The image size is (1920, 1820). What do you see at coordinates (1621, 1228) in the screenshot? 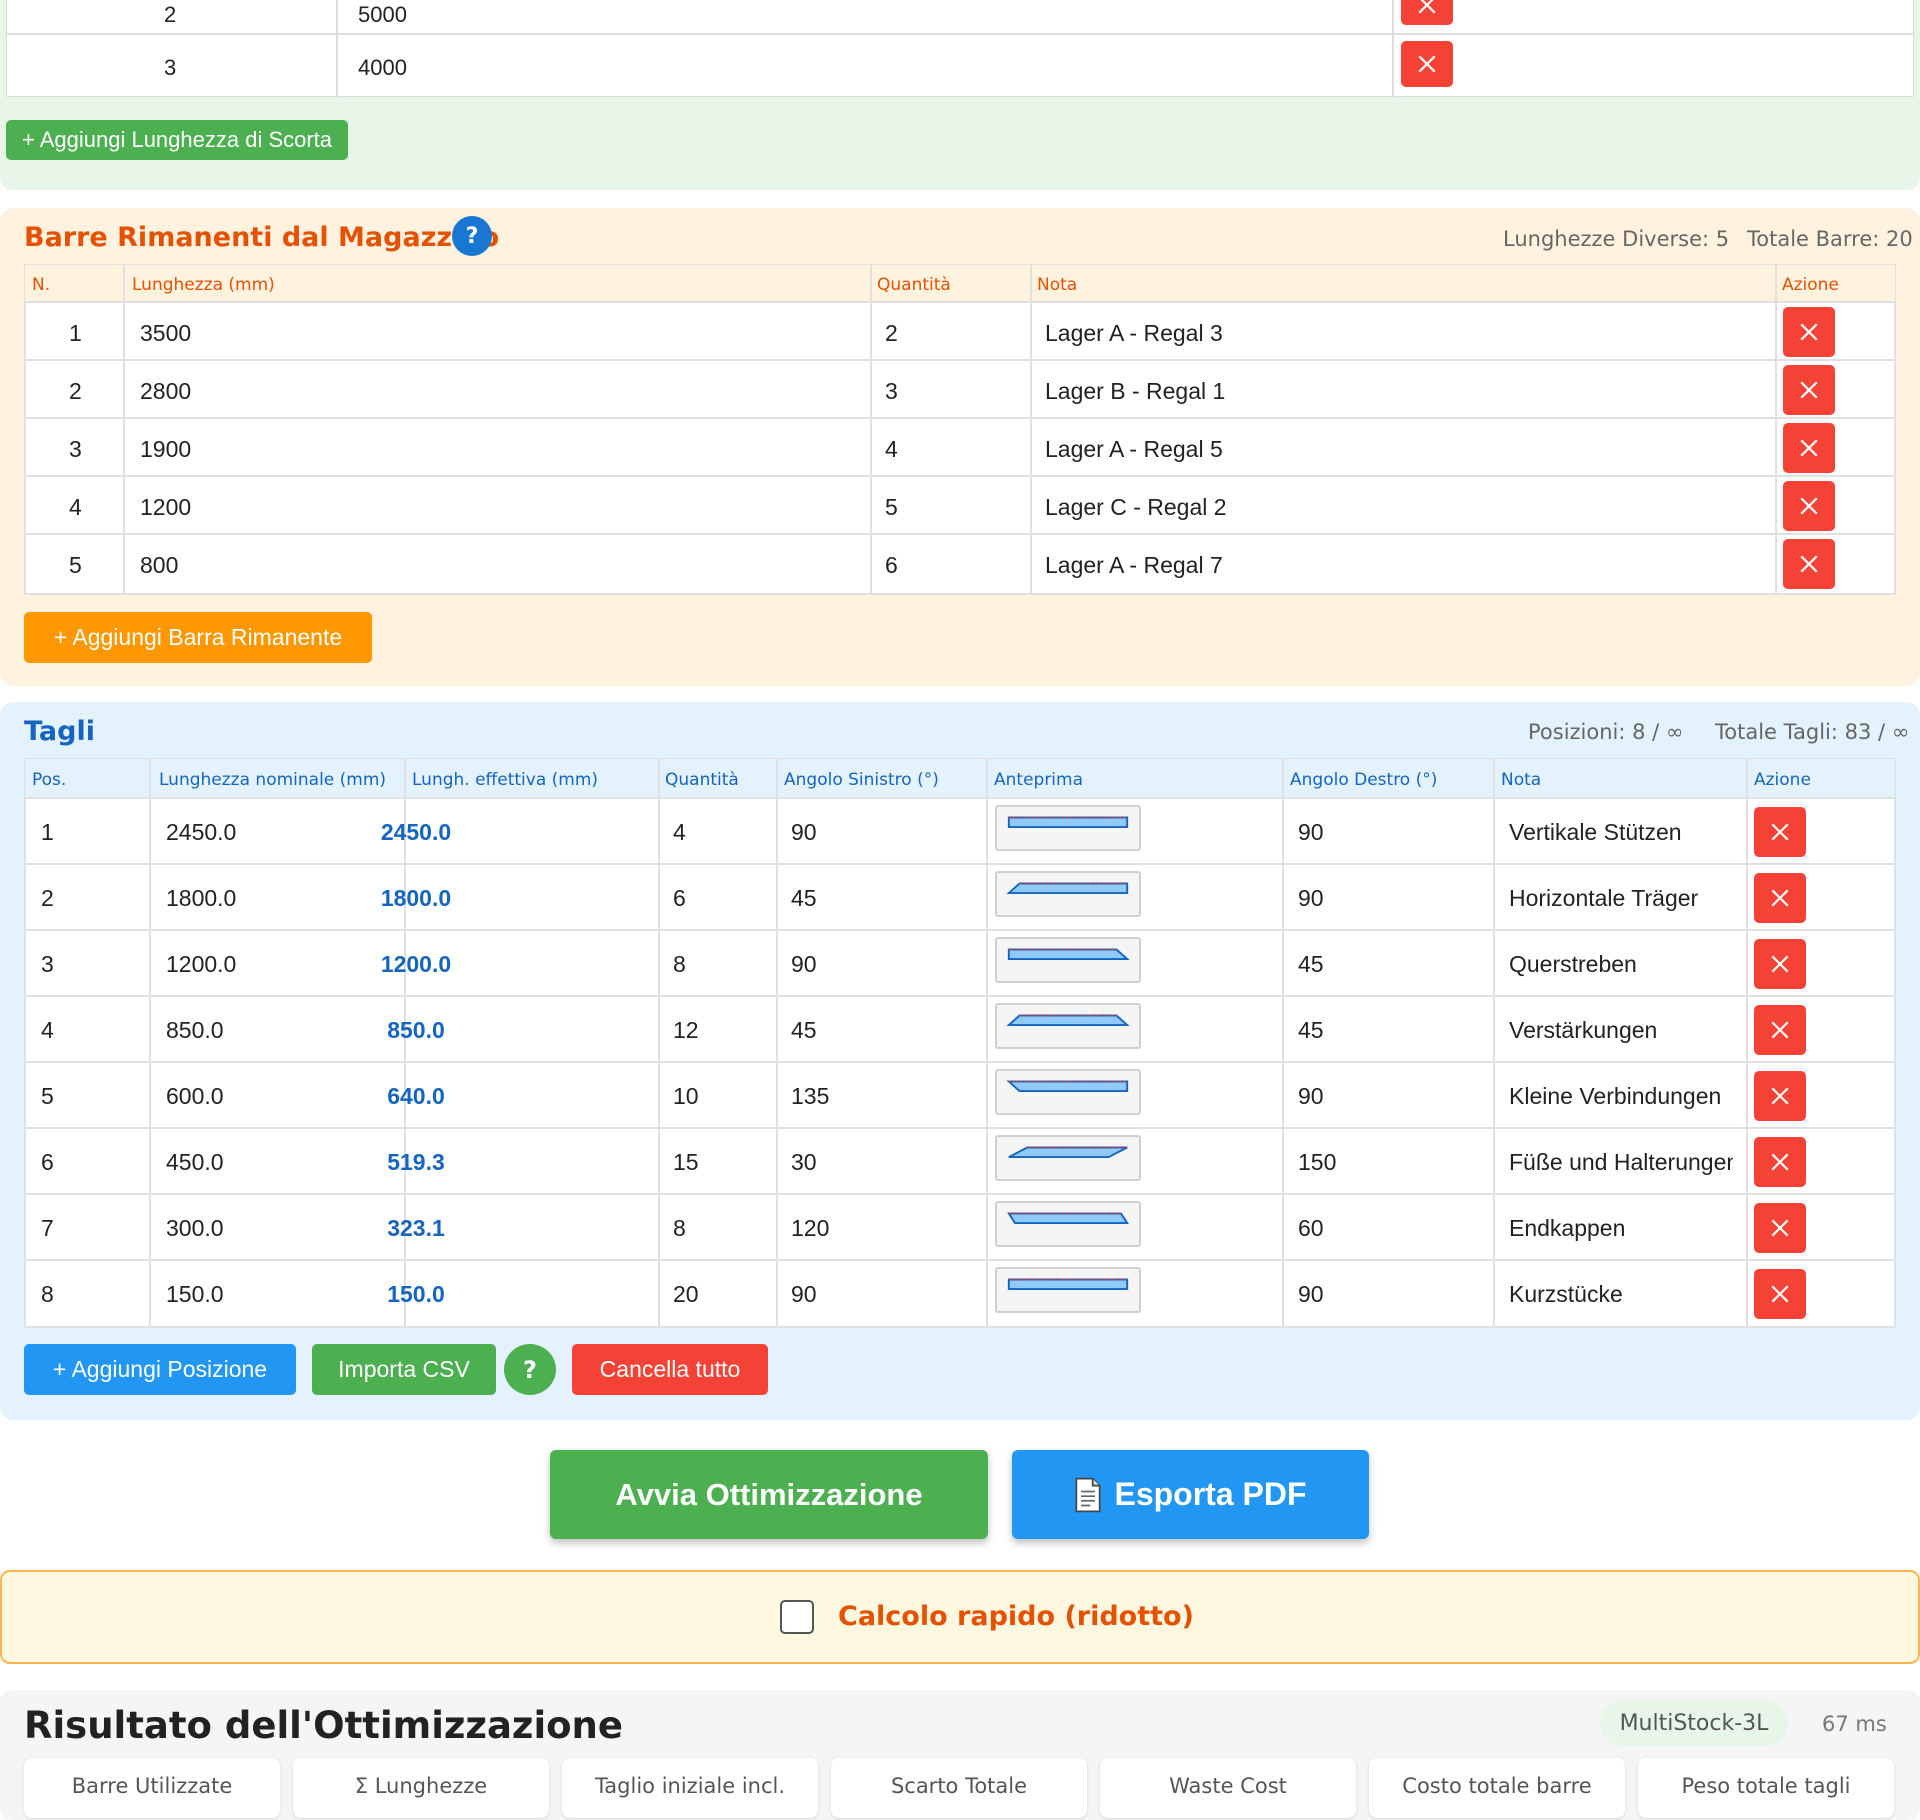
I see `cut-note-input: Endkappen` at bounding box center [1621, 1228].